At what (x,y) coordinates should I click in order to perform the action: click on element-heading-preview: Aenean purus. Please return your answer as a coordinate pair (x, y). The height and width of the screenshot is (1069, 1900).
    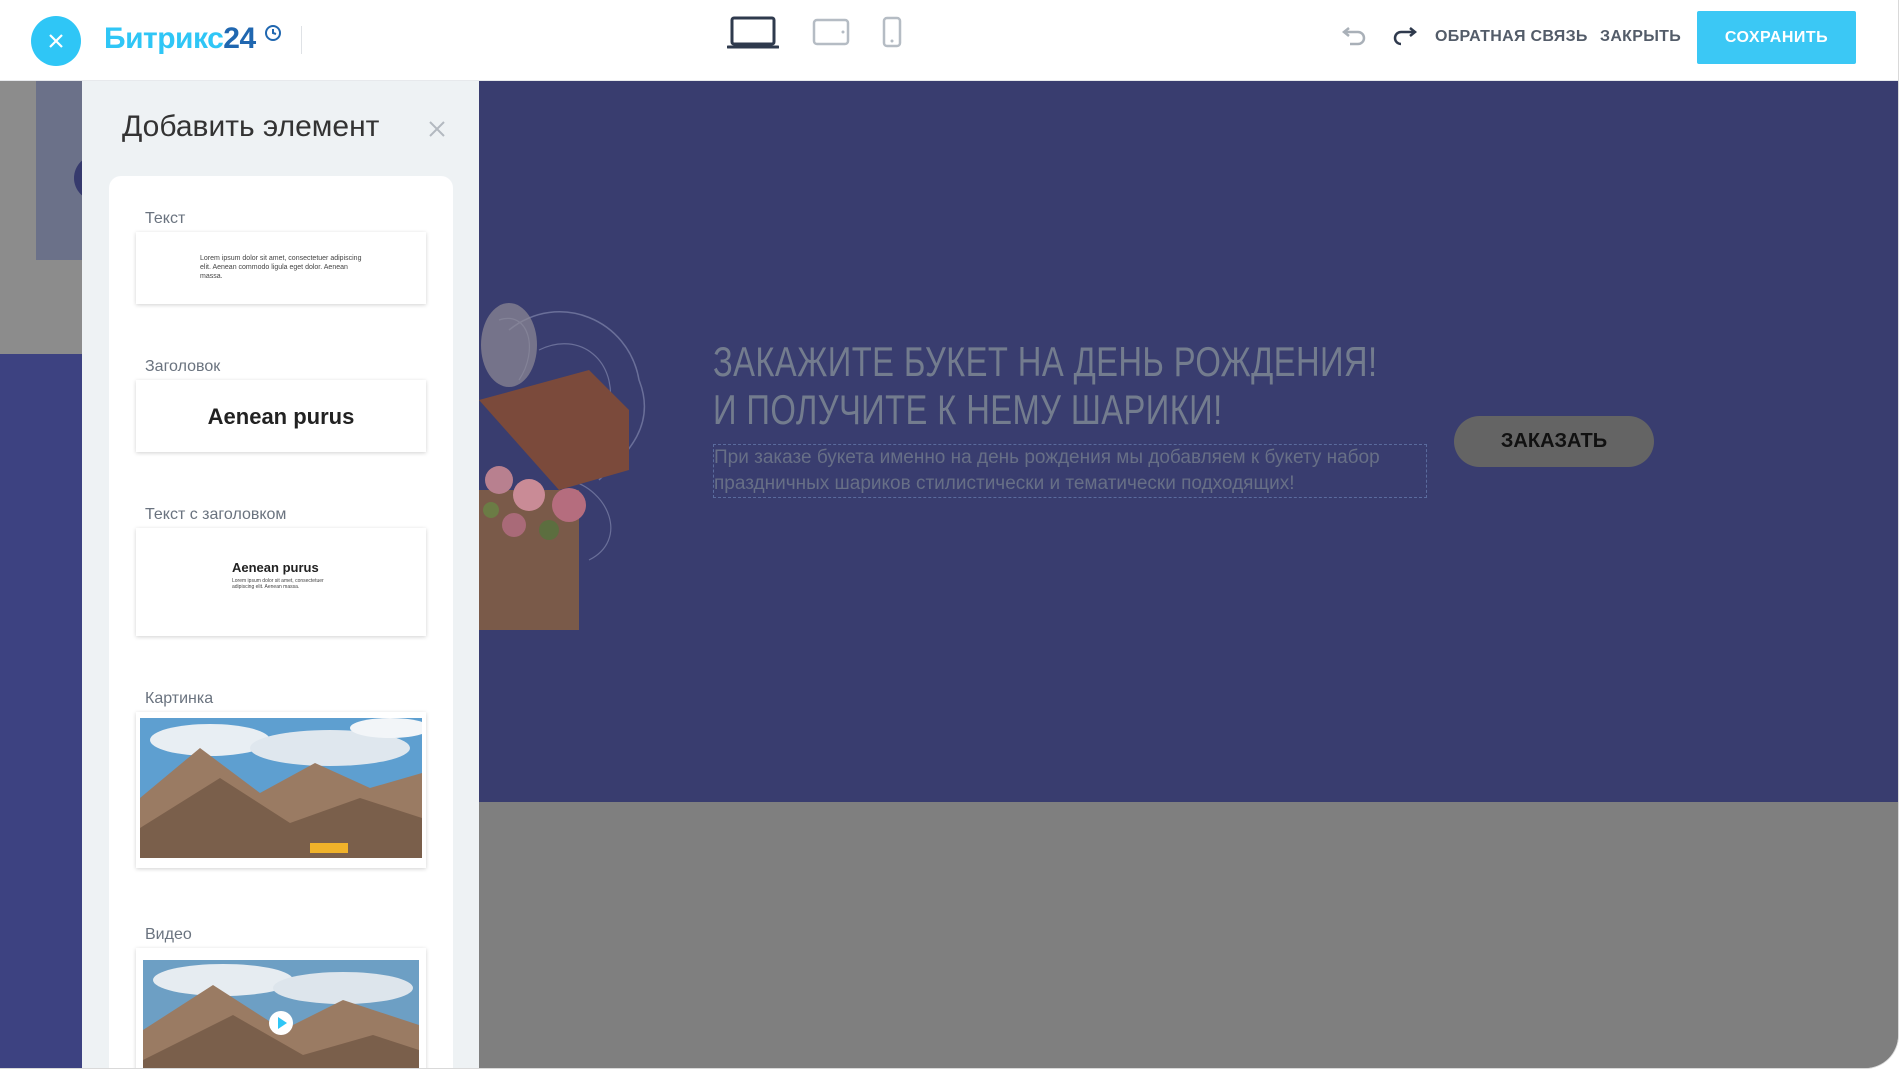
    Looking at the image, I should click on (281, 416).